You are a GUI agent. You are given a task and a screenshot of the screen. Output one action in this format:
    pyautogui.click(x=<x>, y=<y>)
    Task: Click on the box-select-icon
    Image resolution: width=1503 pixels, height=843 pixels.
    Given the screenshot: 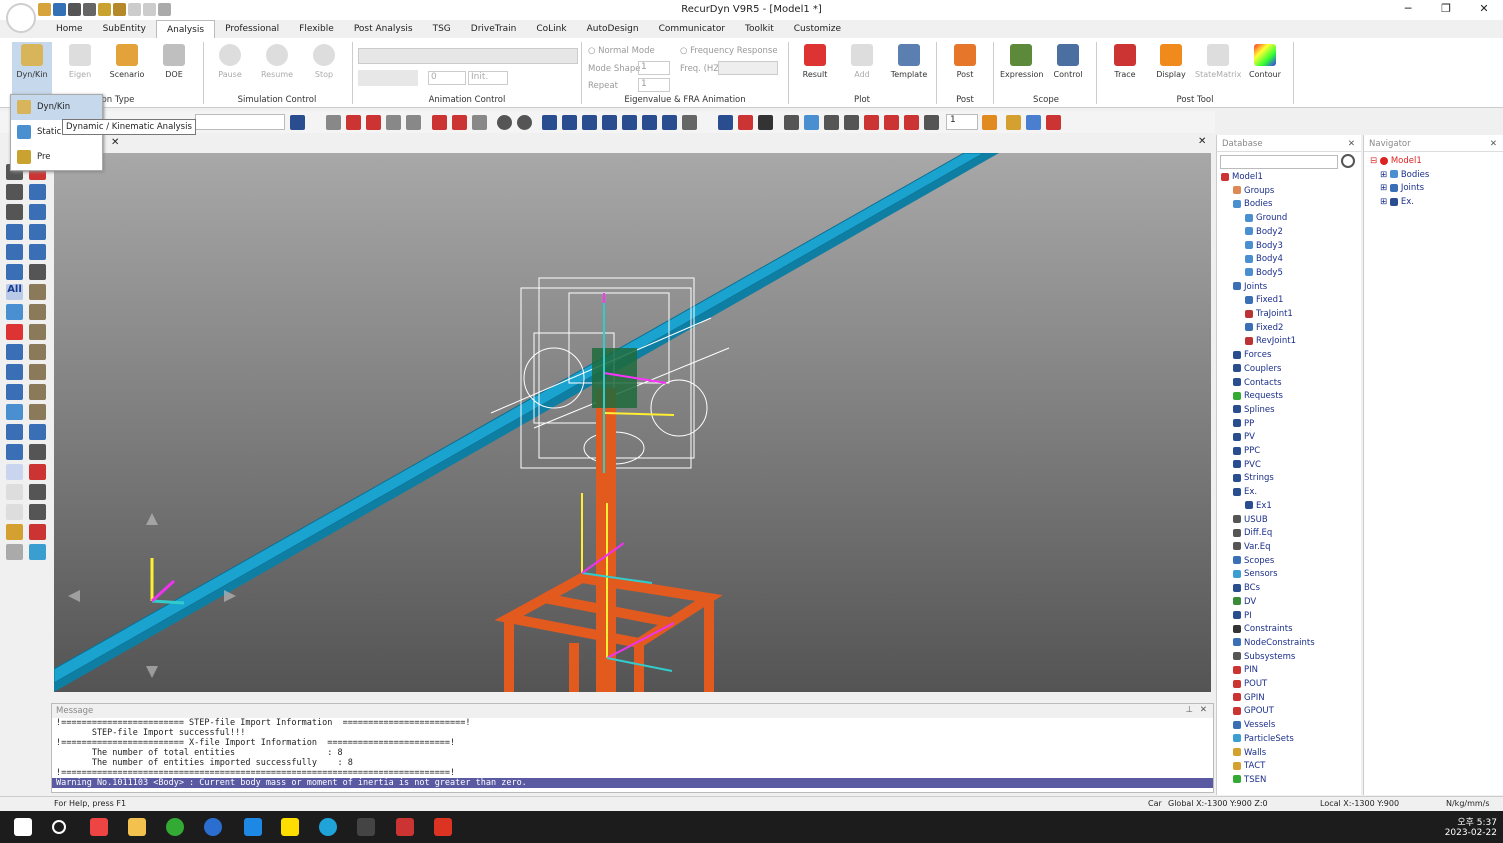 What is the action you would take?
    pyautogui.click(x=14, y=472)
    